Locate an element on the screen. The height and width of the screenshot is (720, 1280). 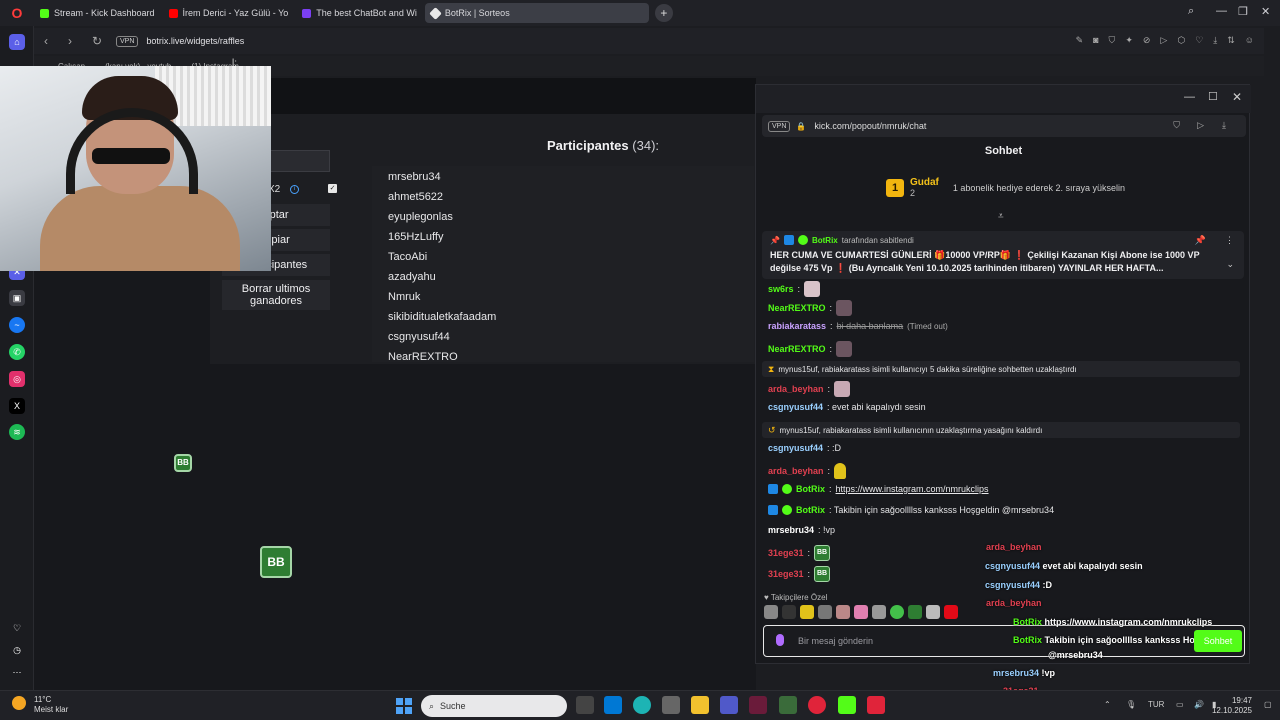
history-icon: ◷ is located at coordinates (17, 650).